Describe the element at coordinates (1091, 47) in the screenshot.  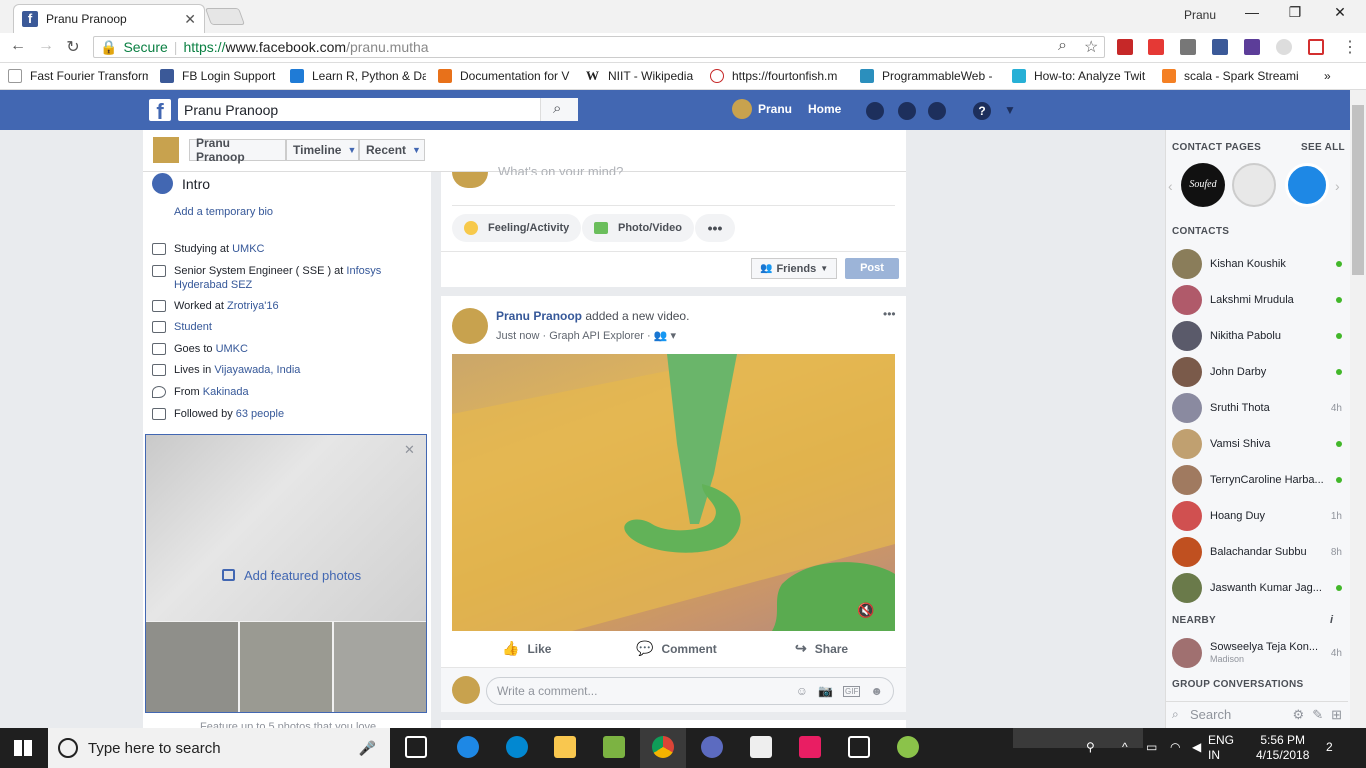
I see `bookmark-star-icon: ☆` at that location.